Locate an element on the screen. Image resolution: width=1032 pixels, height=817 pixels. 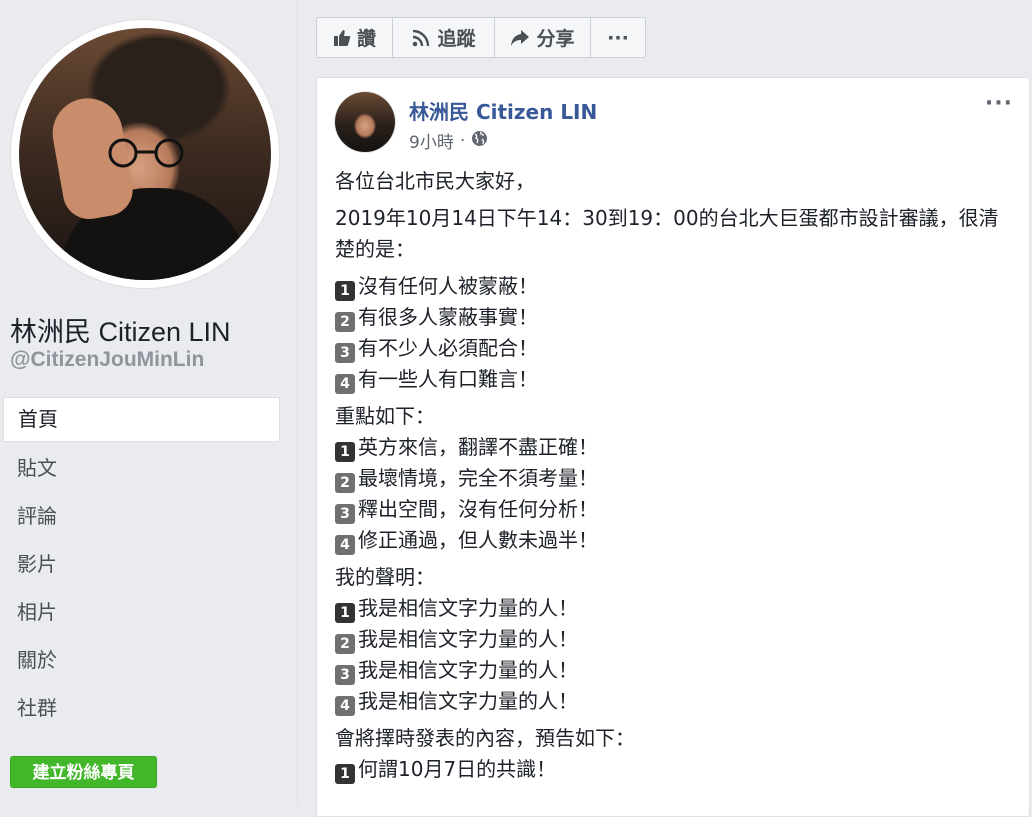
list-4: 會將擇時發表的內容，預告如下： 1 何謂10月7日的共識！ is located at coordinates (670, 754).